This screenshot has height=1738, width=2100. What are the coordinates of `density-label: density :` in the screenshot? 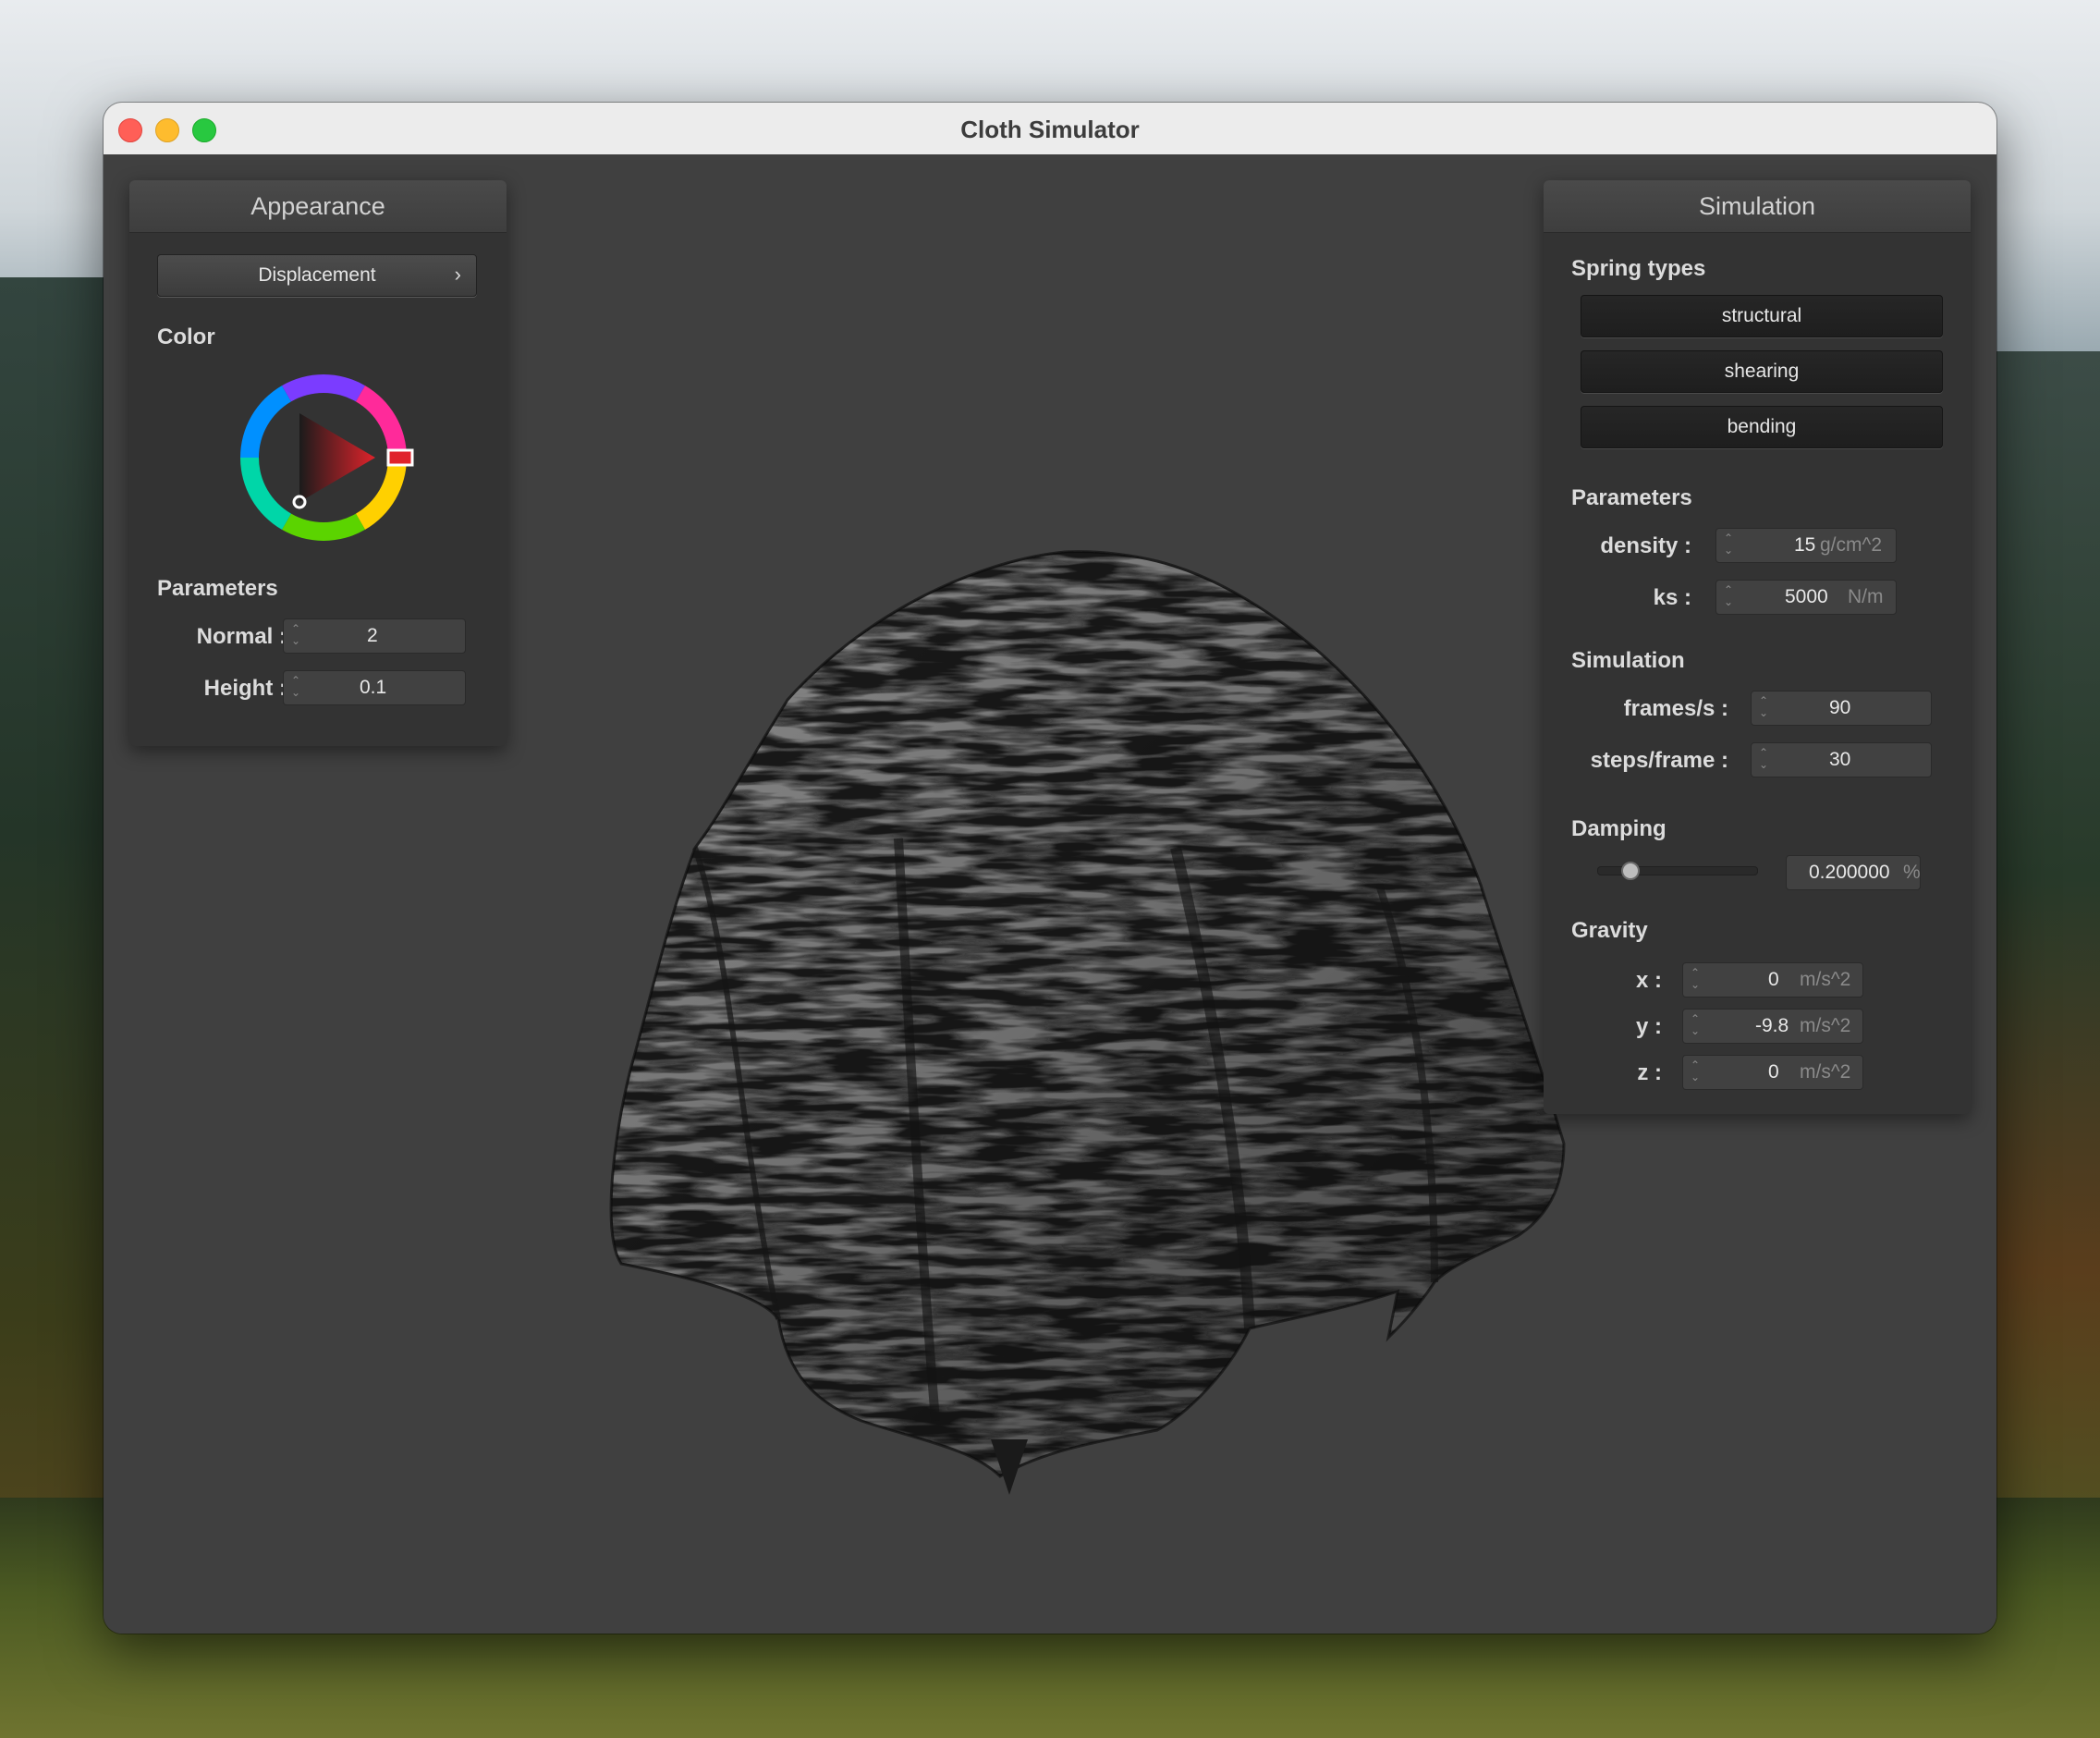 It's located at (1645, 545).